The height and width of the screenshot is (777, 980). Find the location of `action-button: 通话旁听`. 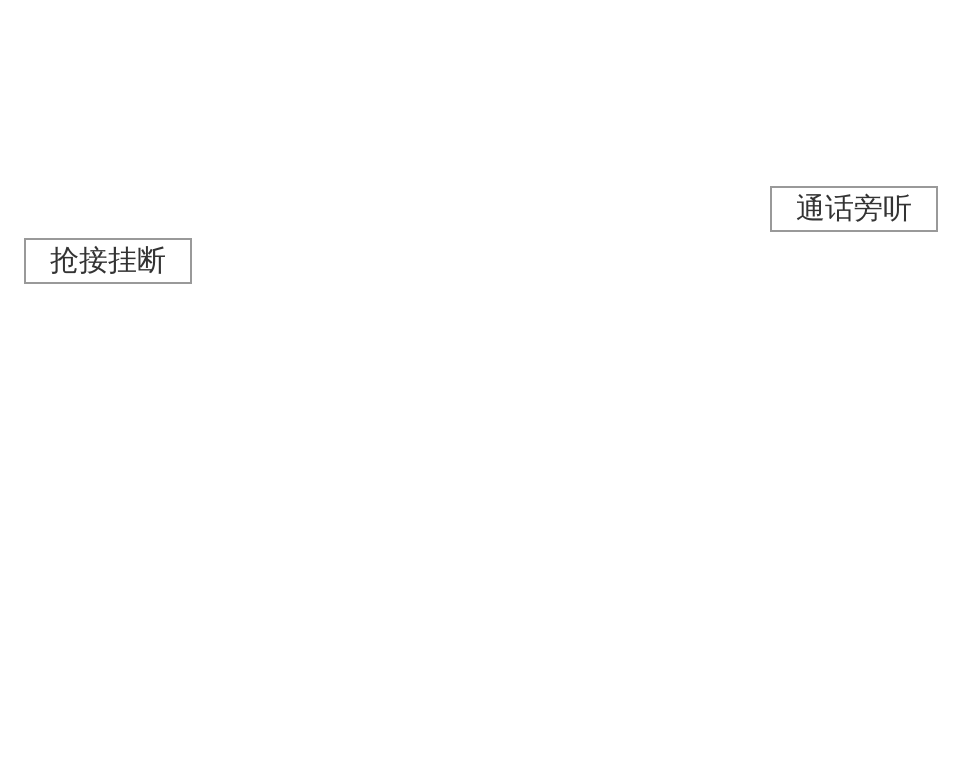

action-button: 通话旁听 is located at coordinates (854, 209).